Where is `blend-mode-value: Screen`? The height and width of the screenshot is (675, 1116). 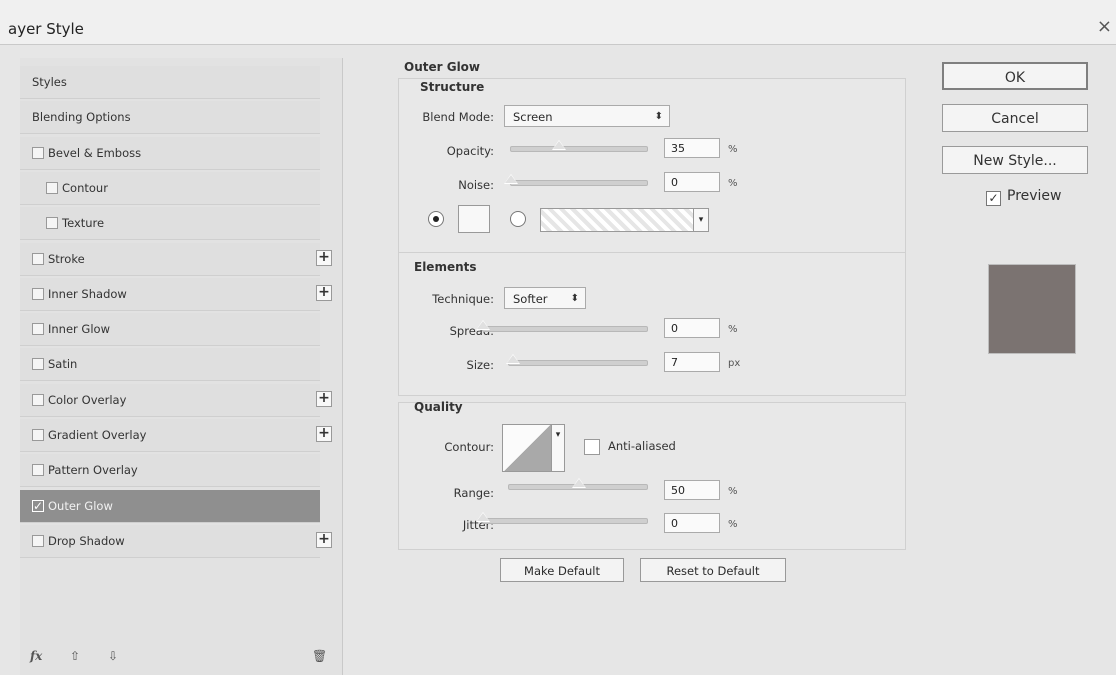
blend-mode-value: Screen is located at coordinates (533, 117).